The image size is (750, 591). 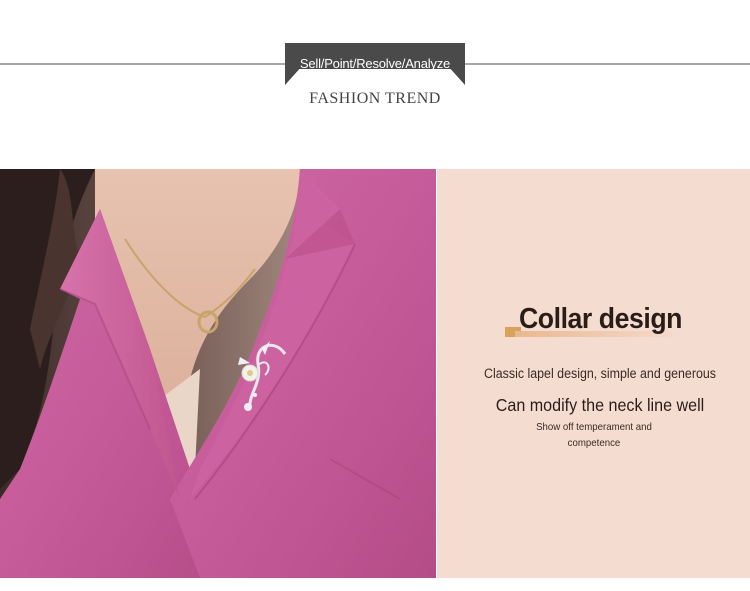 I want to click on feature-title-block: Collar design, so click(x=595, y=321).